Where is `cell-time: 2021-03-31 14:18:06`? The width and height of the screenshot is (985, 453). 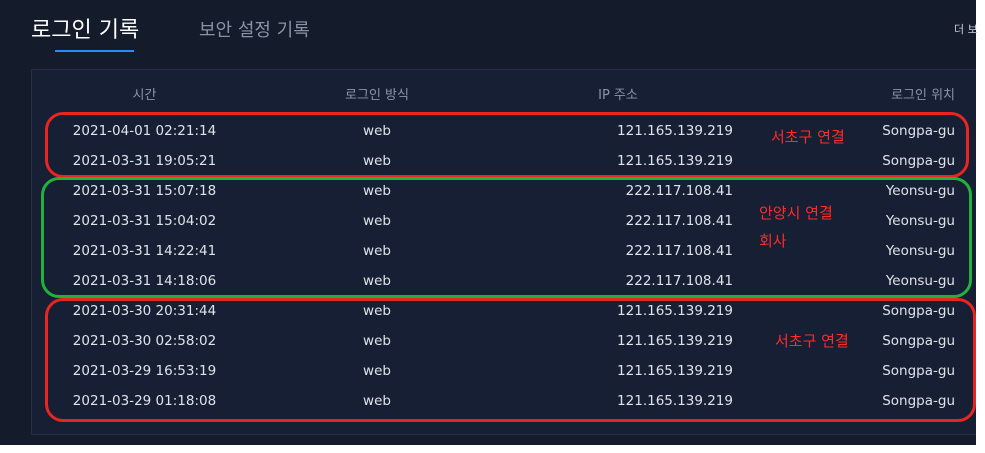 cell-time: 2021-03-31 14:18:06 is located at coordinates (144, 281).